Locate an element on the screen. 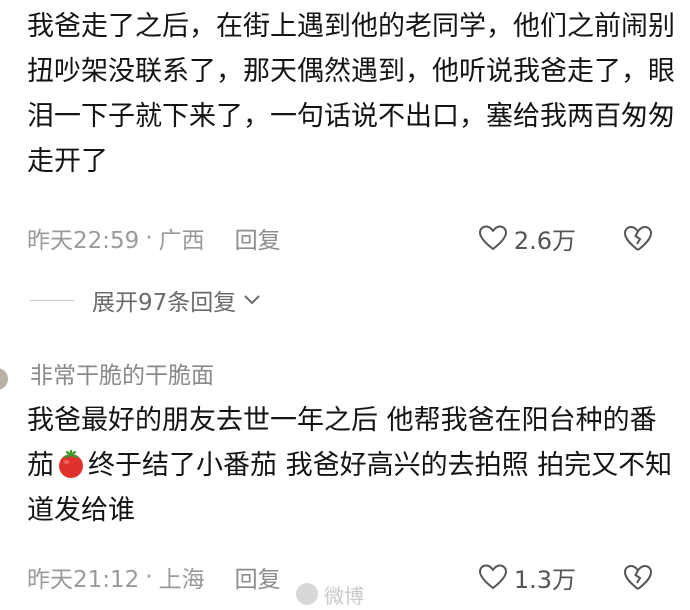 The width and height of the screenshot is (690, 610). like-button: 2.6万 is located at coordinates (527, 238).